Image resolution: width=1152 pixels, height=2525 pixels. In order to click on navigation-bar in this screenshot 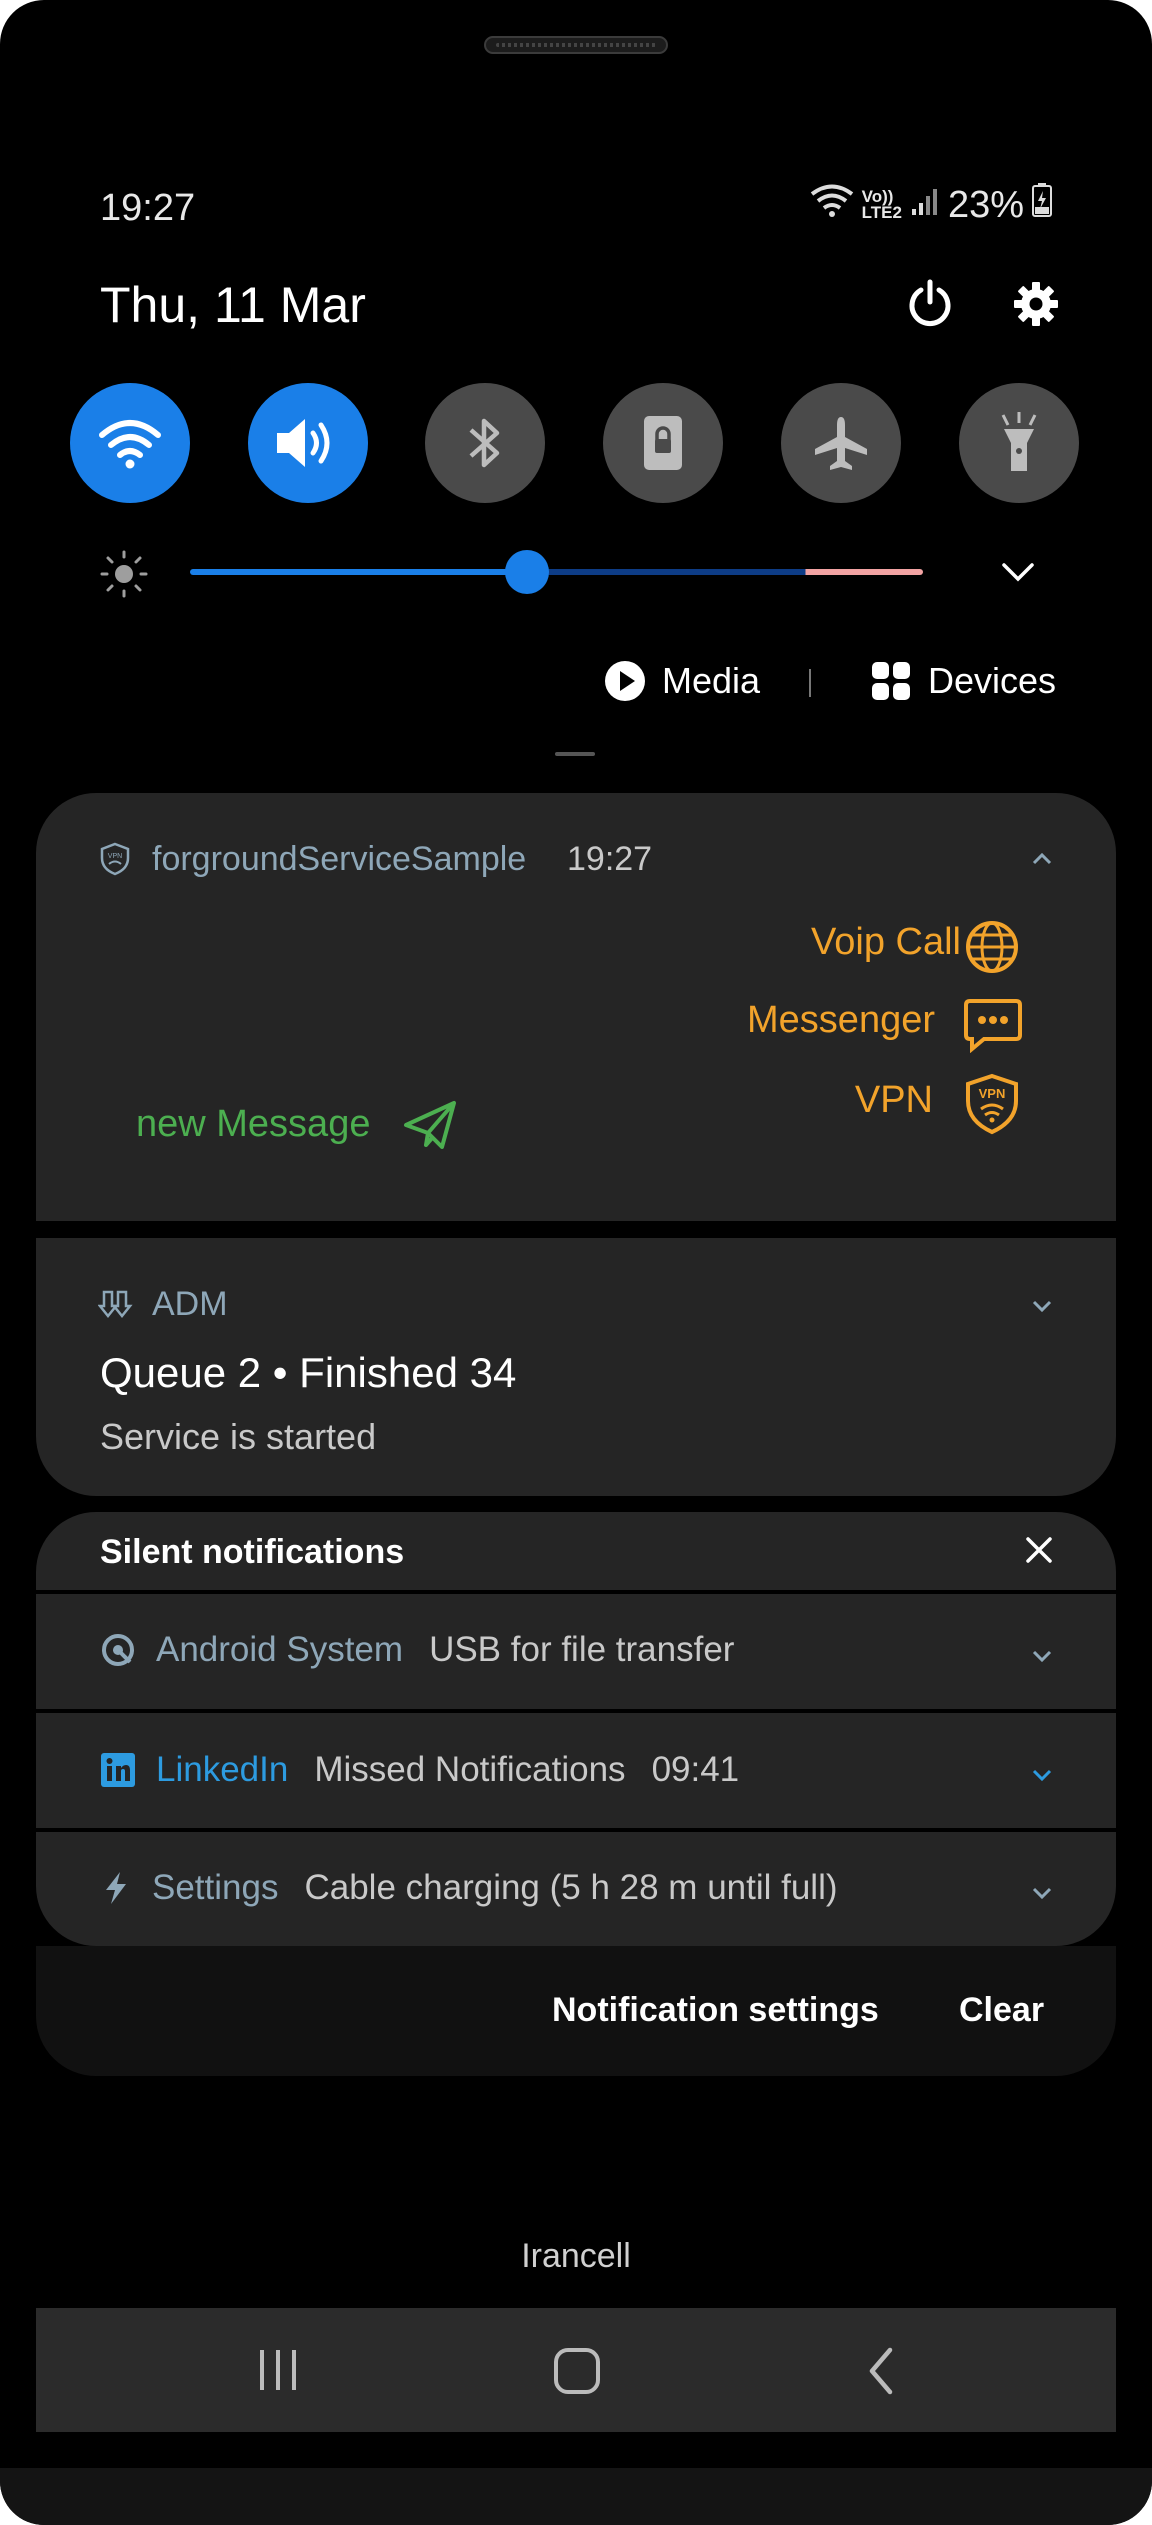, I will do `click(576, 2370)`.